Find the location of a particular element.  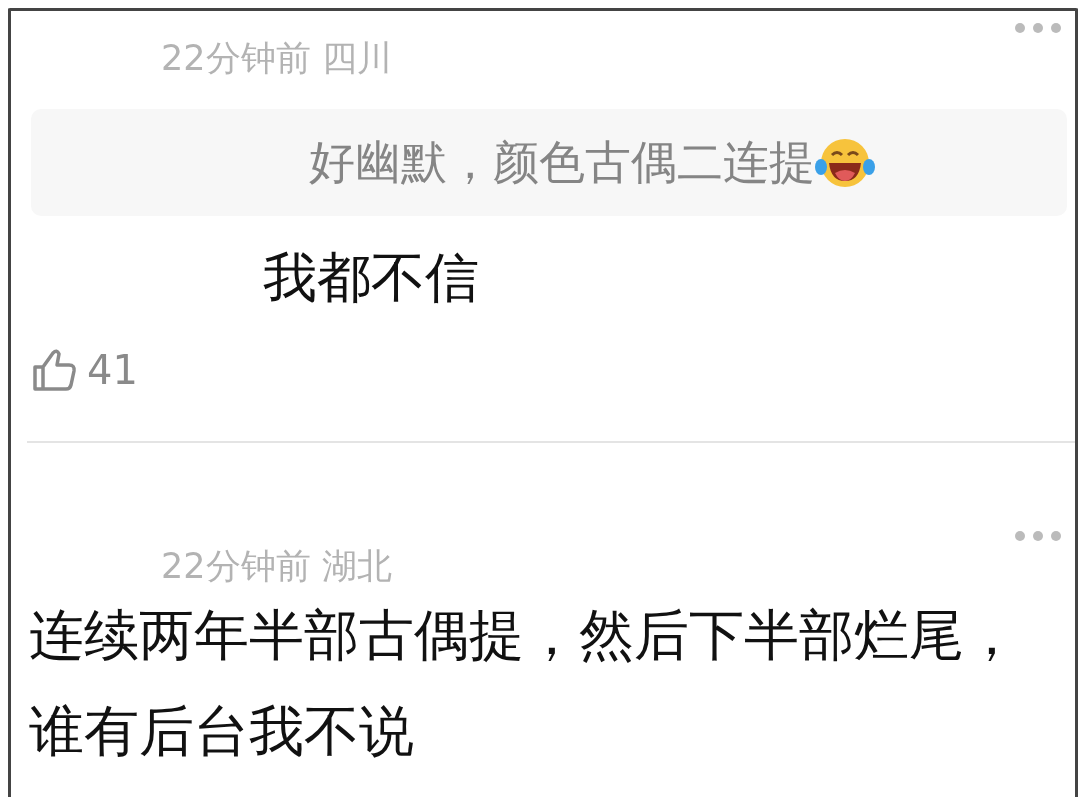

quoted-comment-text: 好幽默，颜色古偶二连提 is located at coordinates (562, 163).